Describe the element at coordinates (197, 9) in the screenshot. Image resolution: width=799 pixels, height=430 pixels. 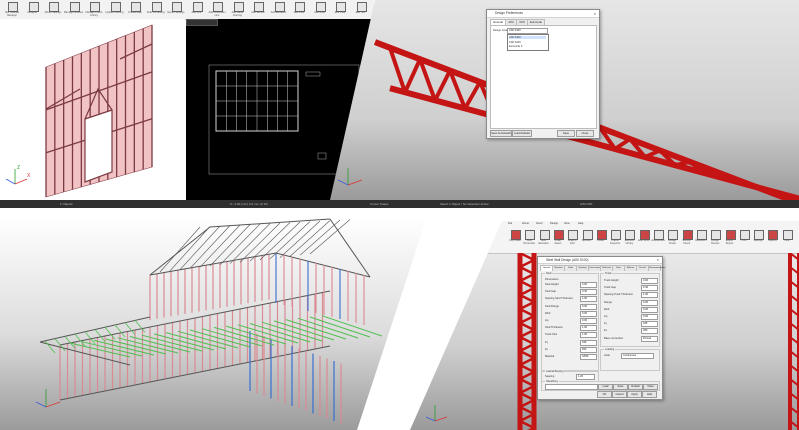
I see `ribbon-button: Add Line` at that location.